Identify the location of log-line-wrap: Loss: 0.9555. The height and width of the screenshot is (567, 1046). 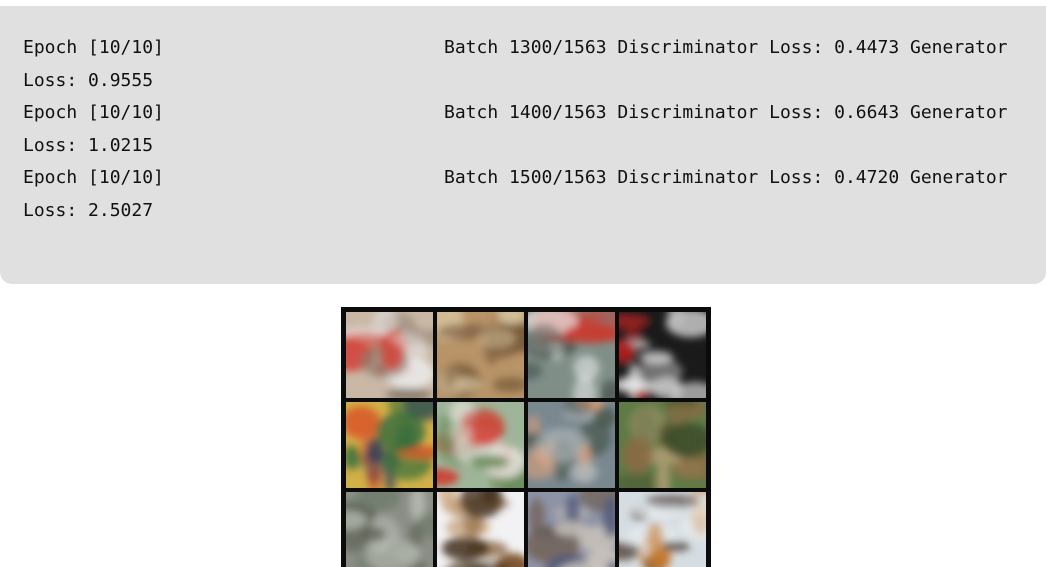
(88, 80).